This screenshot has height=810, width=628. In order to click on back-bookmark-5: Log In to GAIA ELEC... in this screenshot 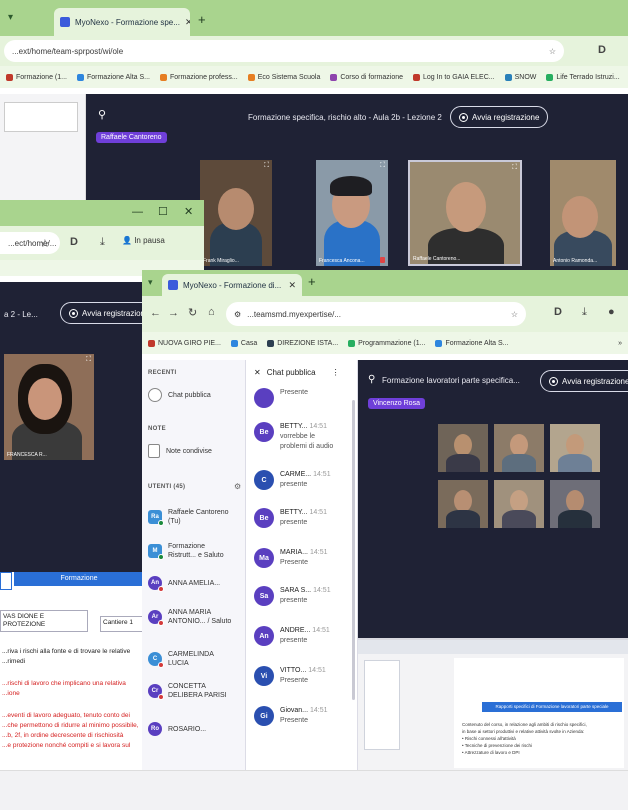, I will do `click(454, 77)`.